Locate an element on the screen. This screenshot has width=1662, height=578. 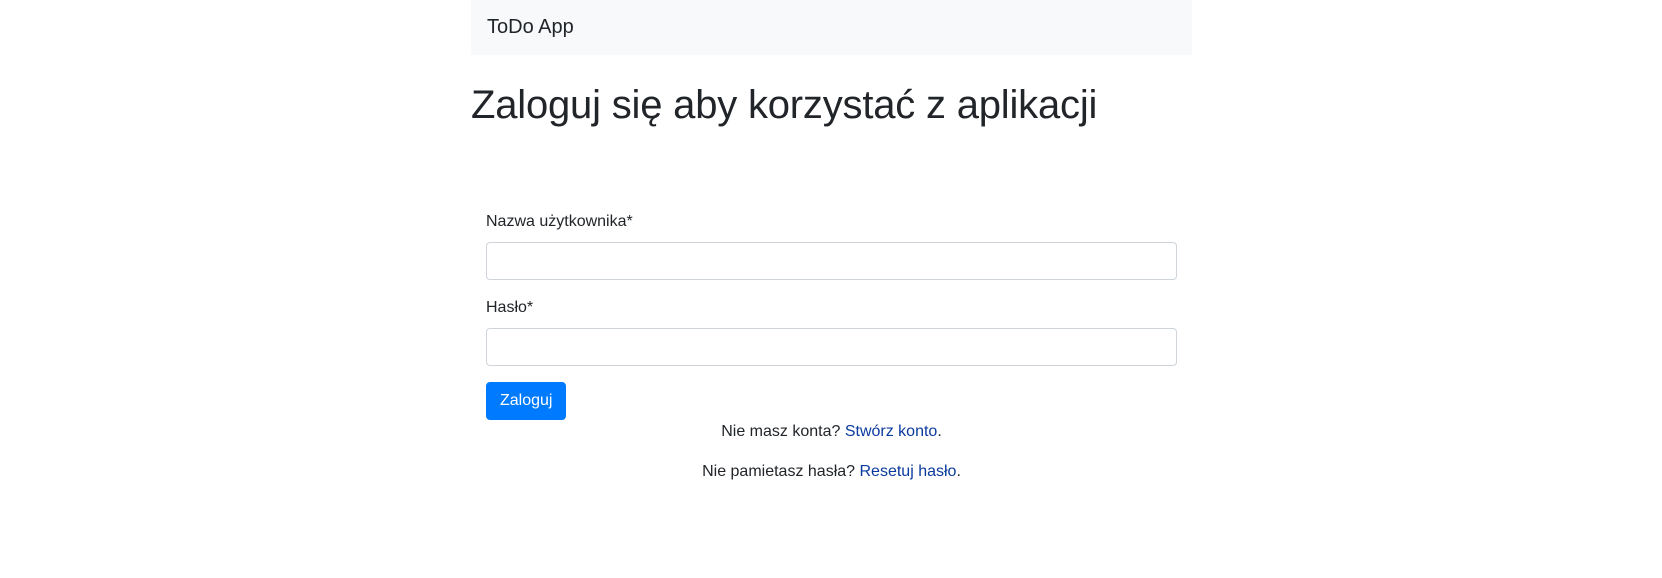
reset-suffix: . is located at coordinates (958, 471).